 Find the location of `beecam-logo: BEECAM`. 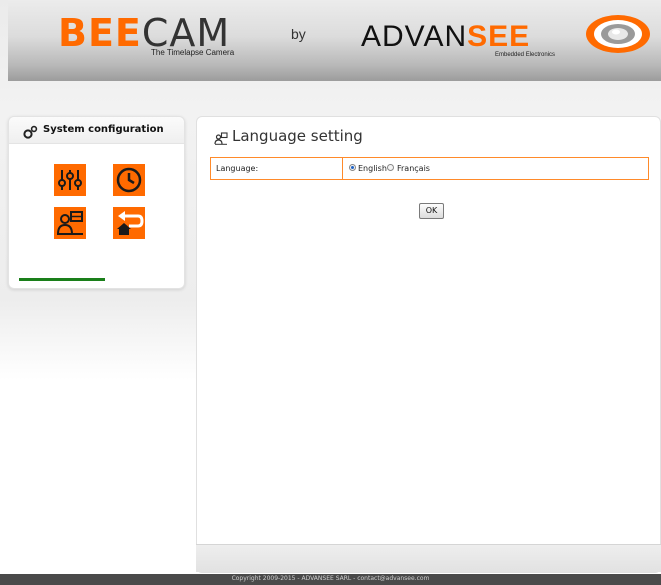

beecam-logo: BEECAM is located at coordinates (144, 33).